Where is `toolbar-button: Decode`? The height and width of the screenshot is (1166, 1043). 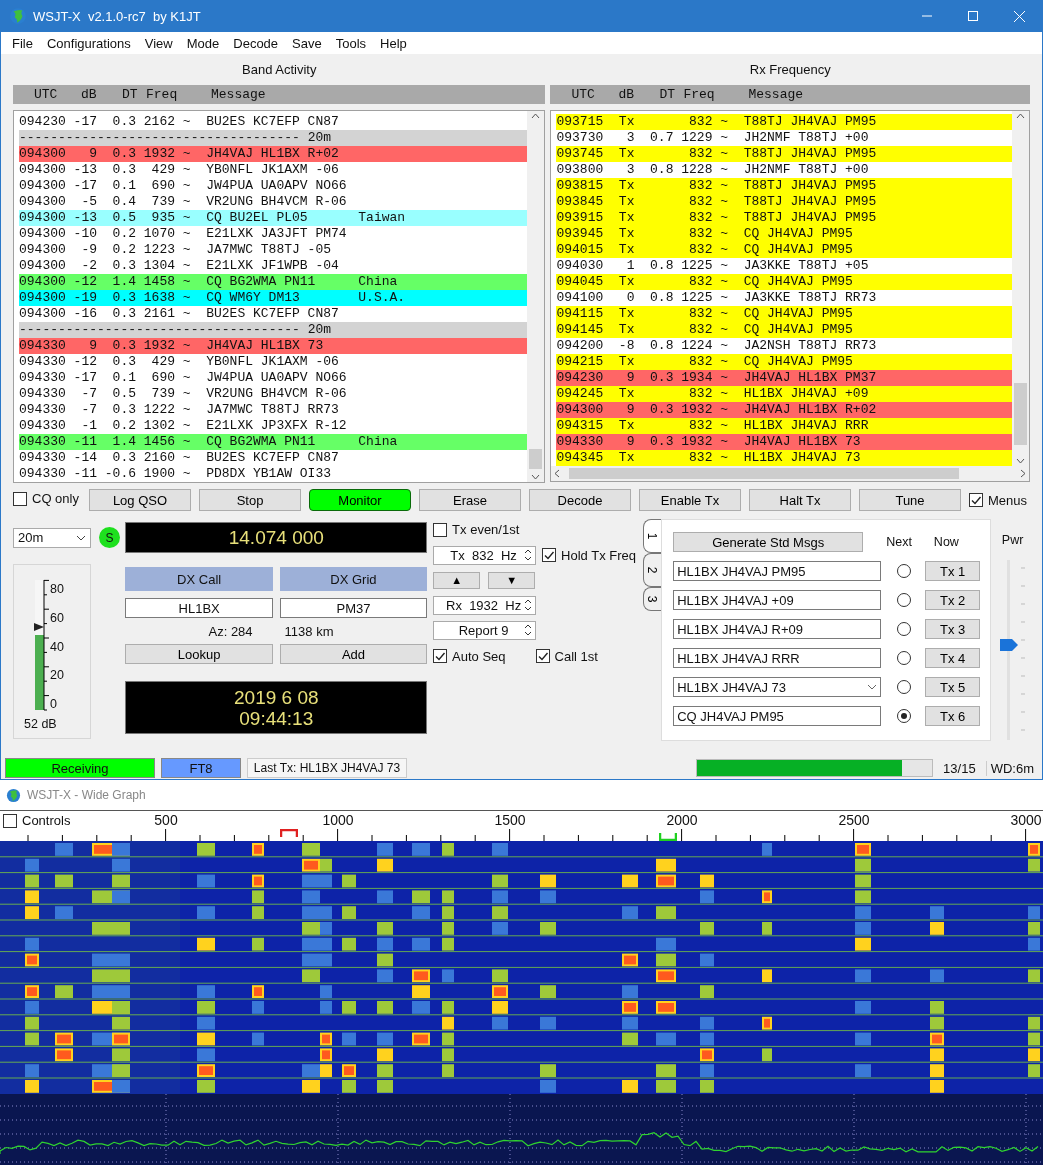 toolbar-button: Decode is located at coordinates (580, 500).